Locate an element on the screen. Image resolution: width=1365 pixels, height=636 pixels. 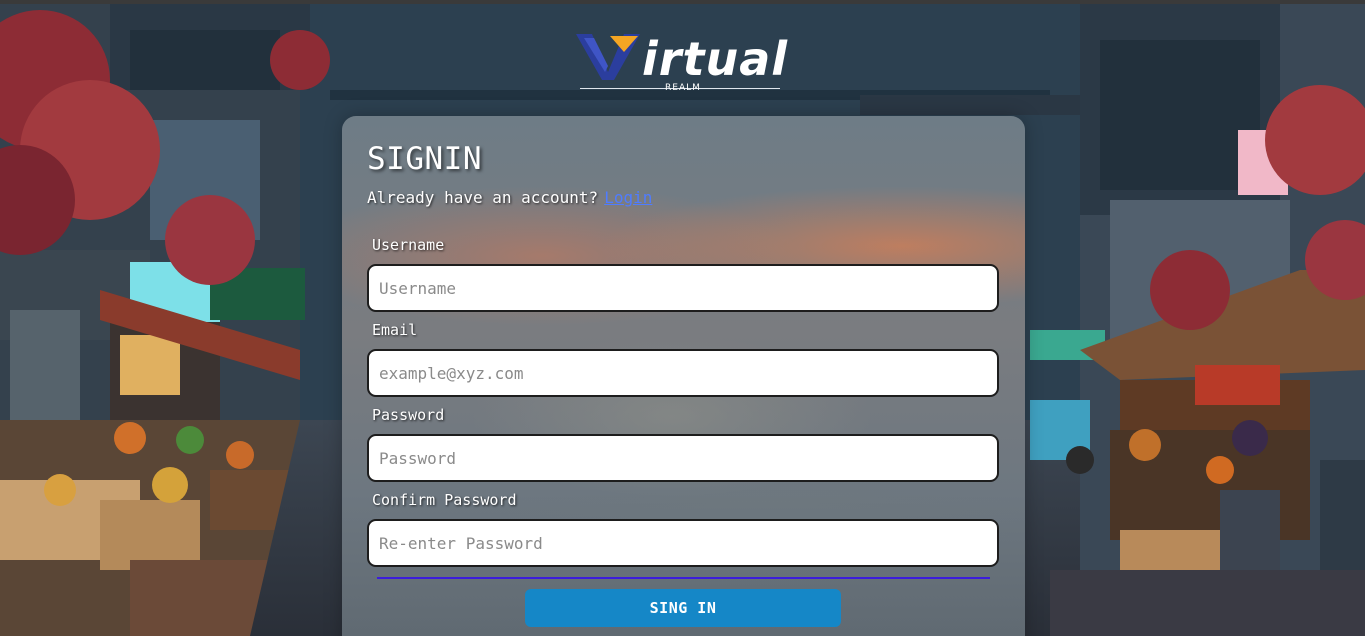
username-label: Username is located at coordinates (408, 245).